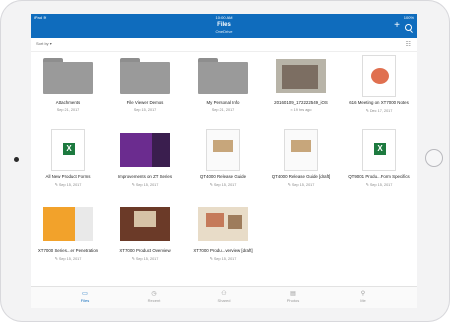 The width and height of the screenshot is (450, 322). I want to click on camera-icon, so click(16, 159).